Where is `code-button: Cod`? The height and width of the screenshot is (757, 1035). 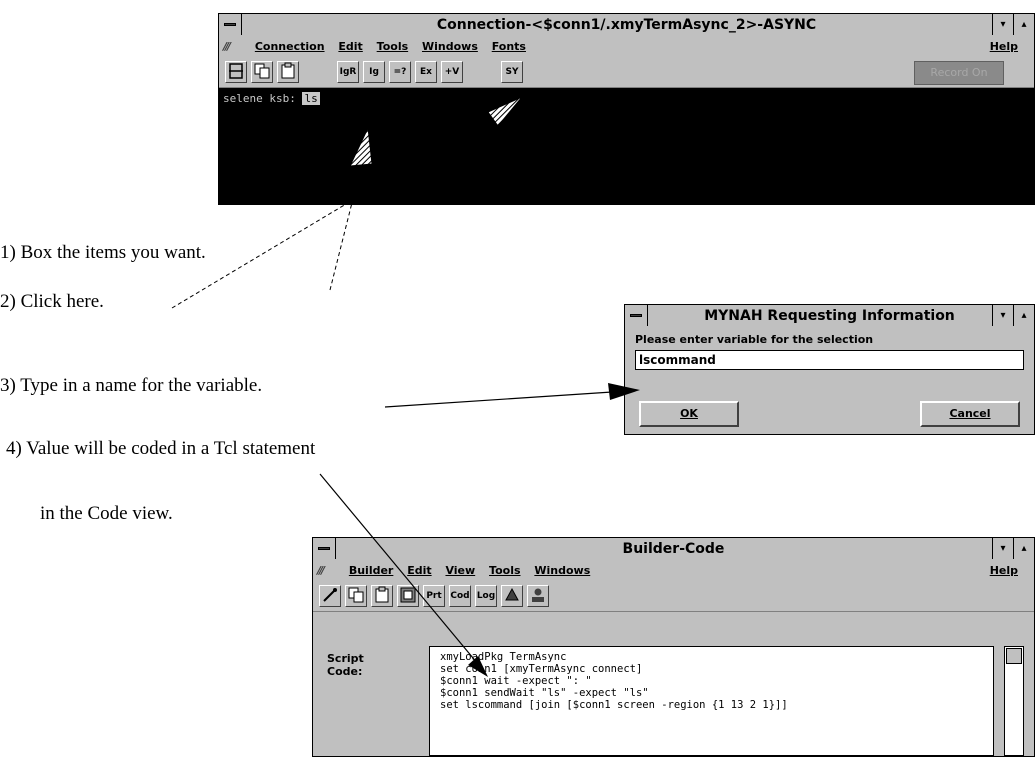 code-button: Cod is located at coordinates (460, 596).